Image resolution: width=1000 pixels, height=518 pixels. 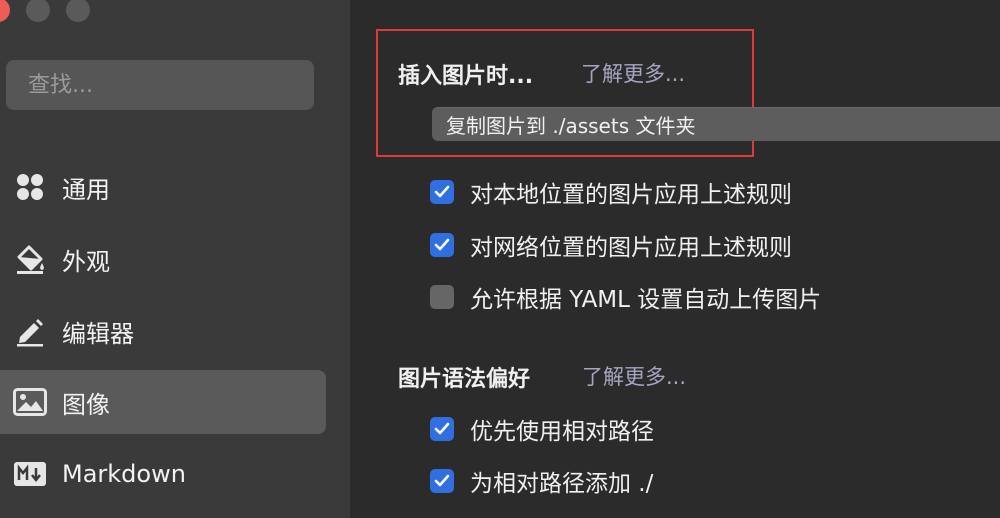 What do you see at coordinates (86, 189) in the screenshot?
I see `sidebar-item-label: 通用` at bounding box center [86, 189].